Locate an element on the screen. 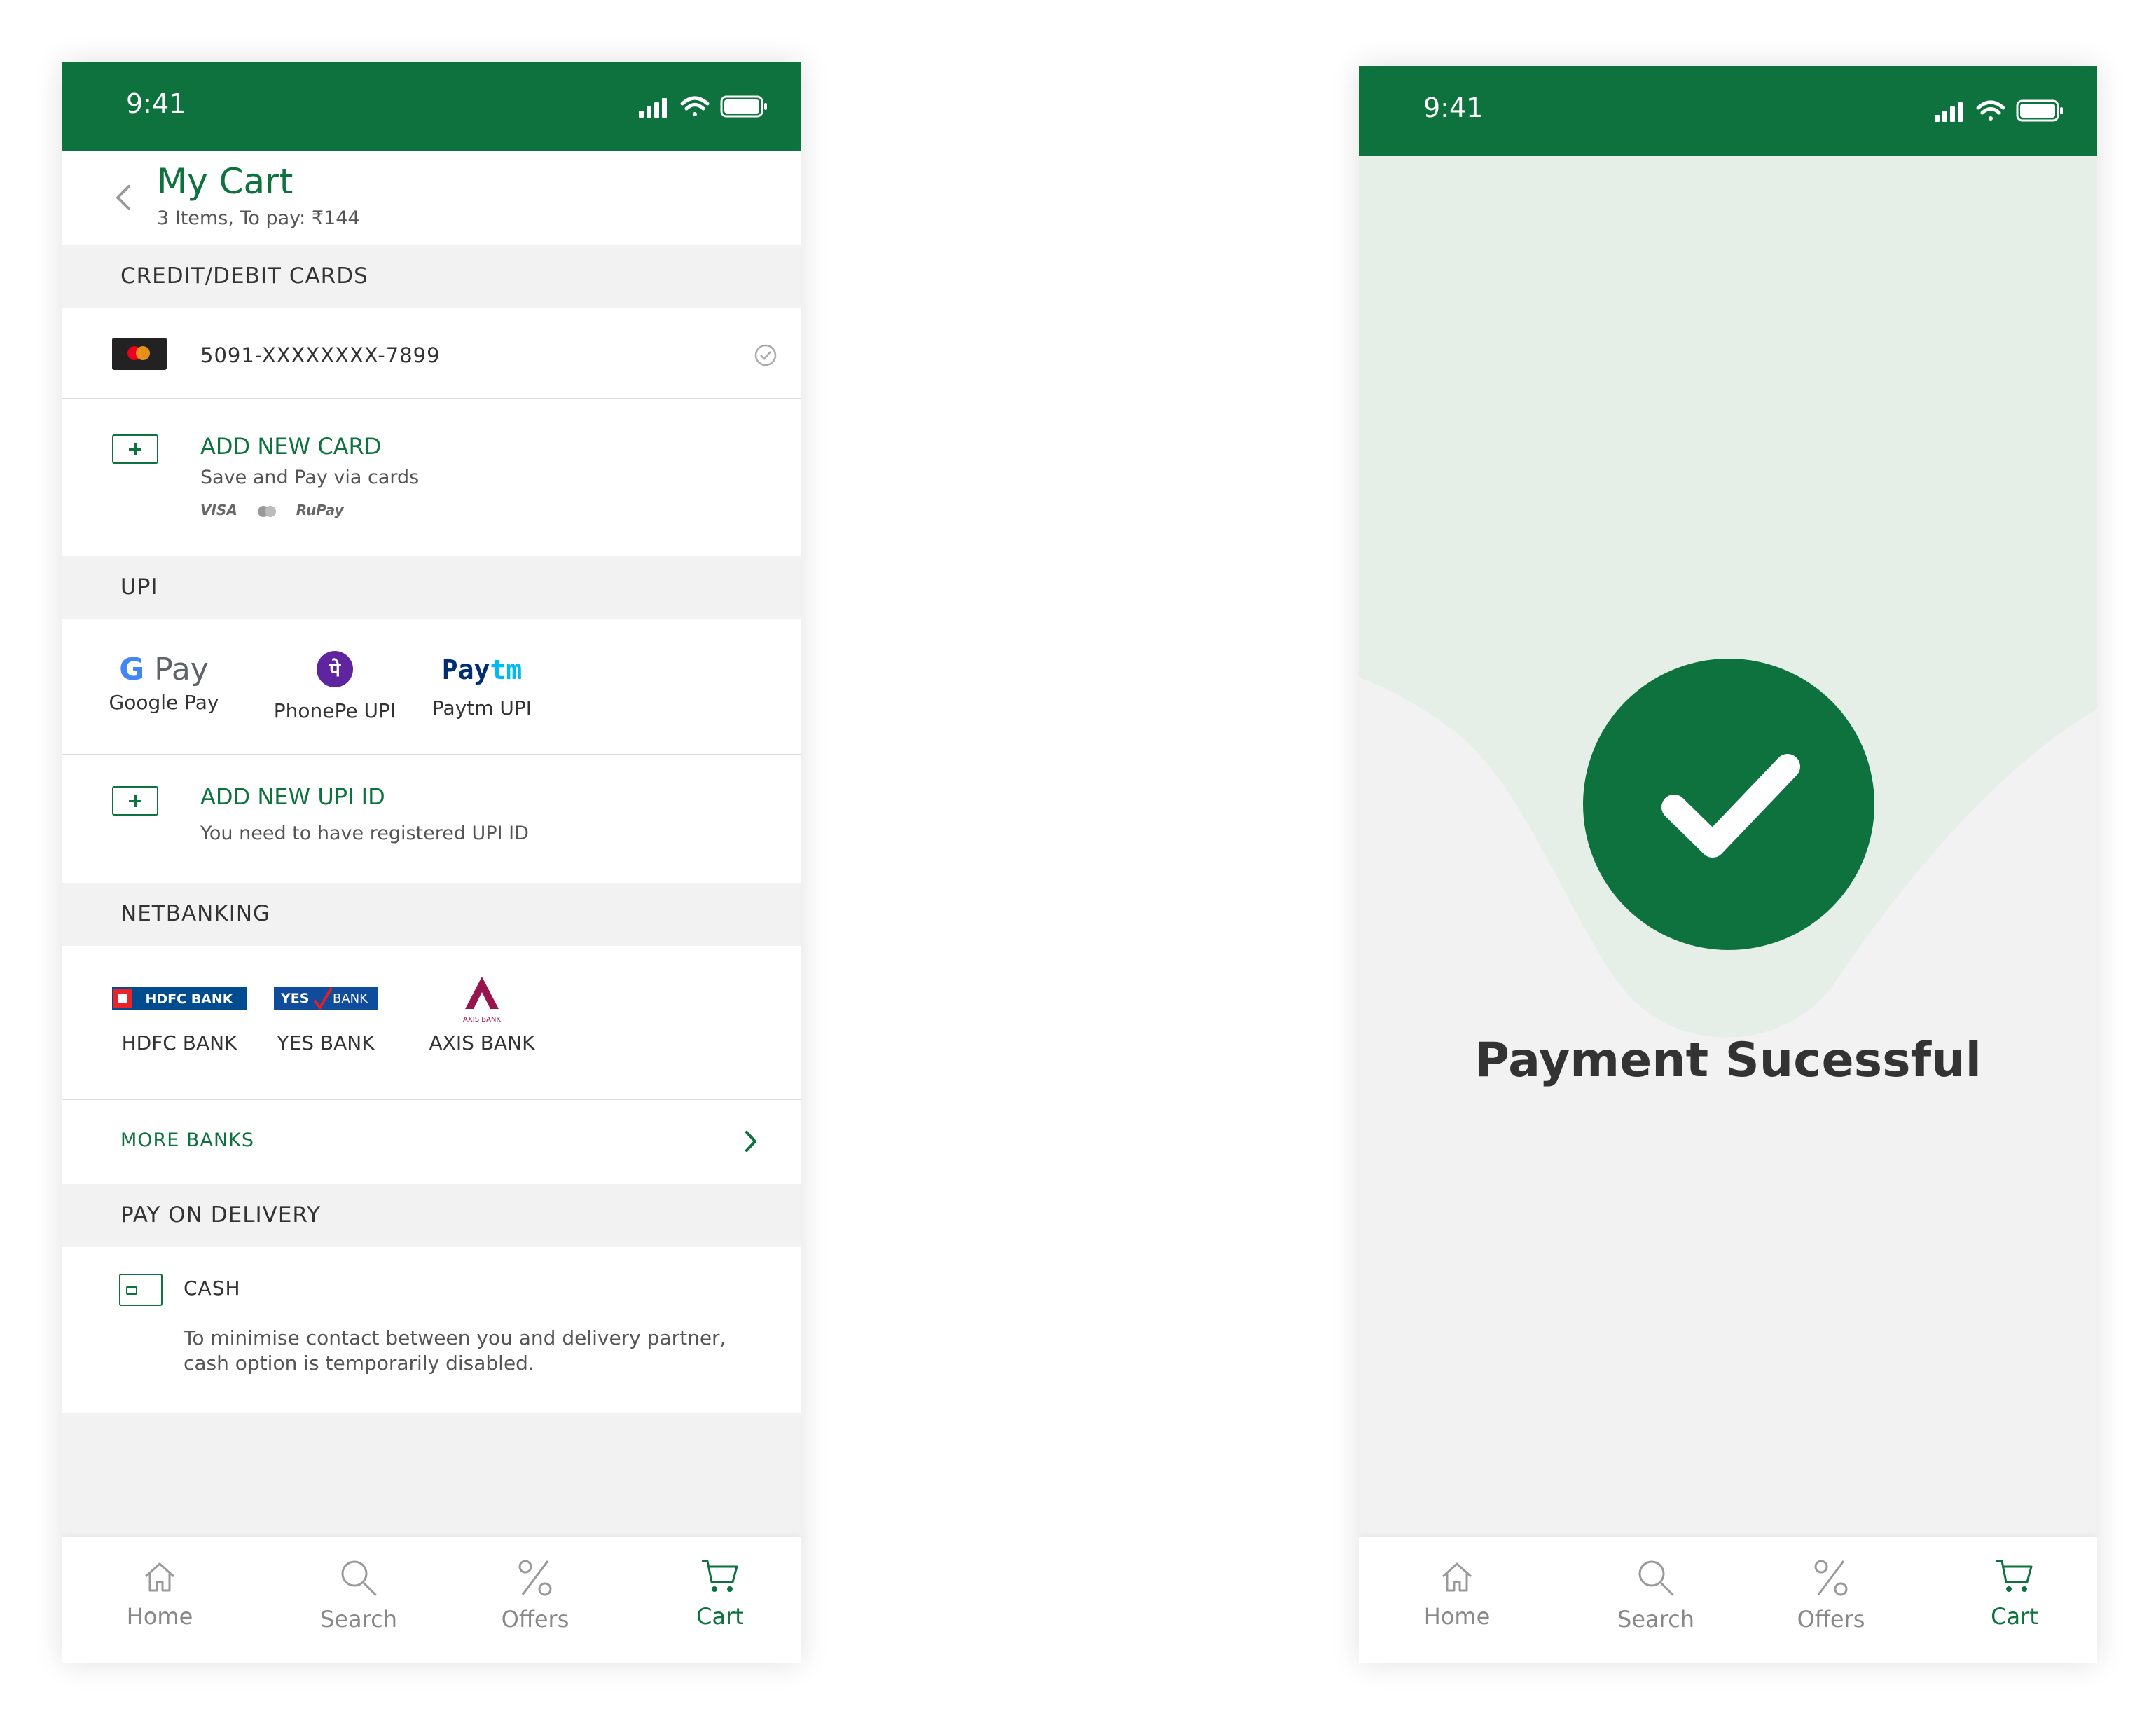 This screenshot has width=2156, height=1725. svg-text: AXIS BANK is located at coordinates (482, 1020).